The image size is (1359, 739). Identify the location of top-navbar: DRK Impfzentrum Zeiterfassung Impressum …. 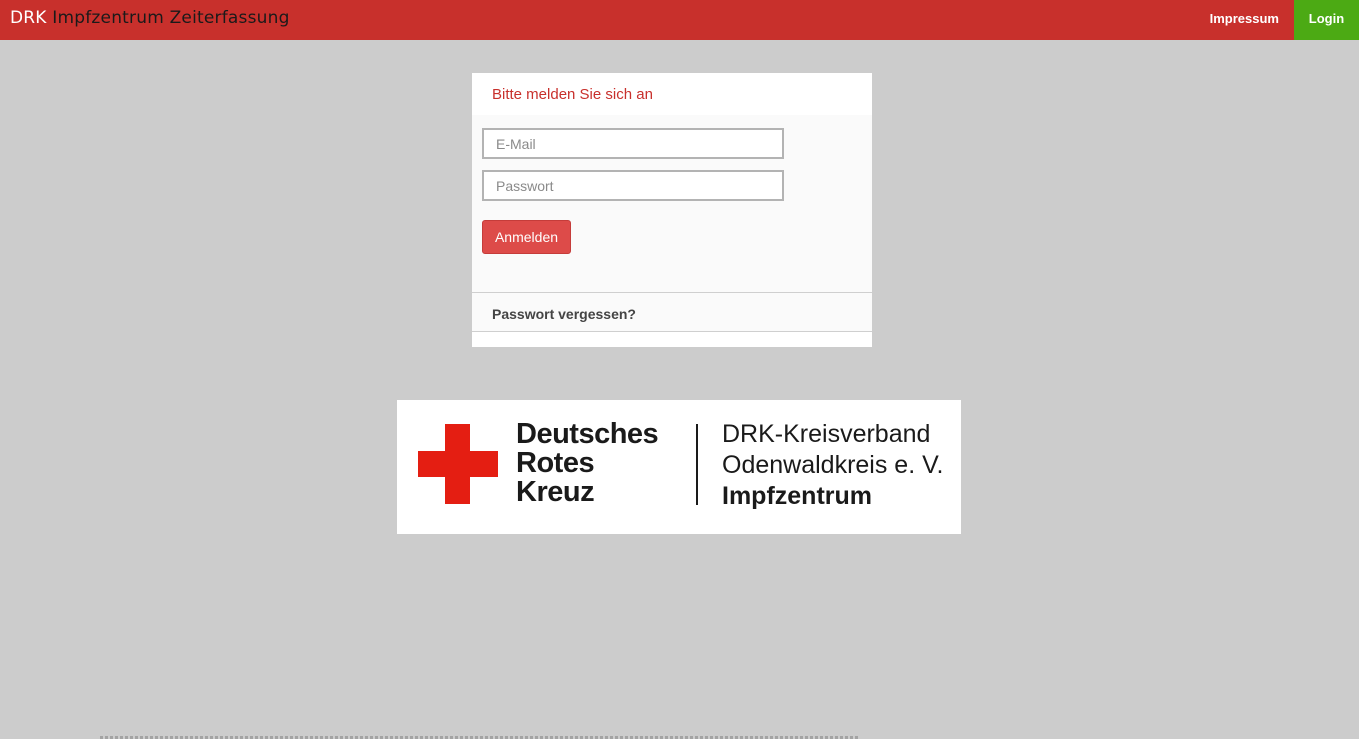
(679, 20).